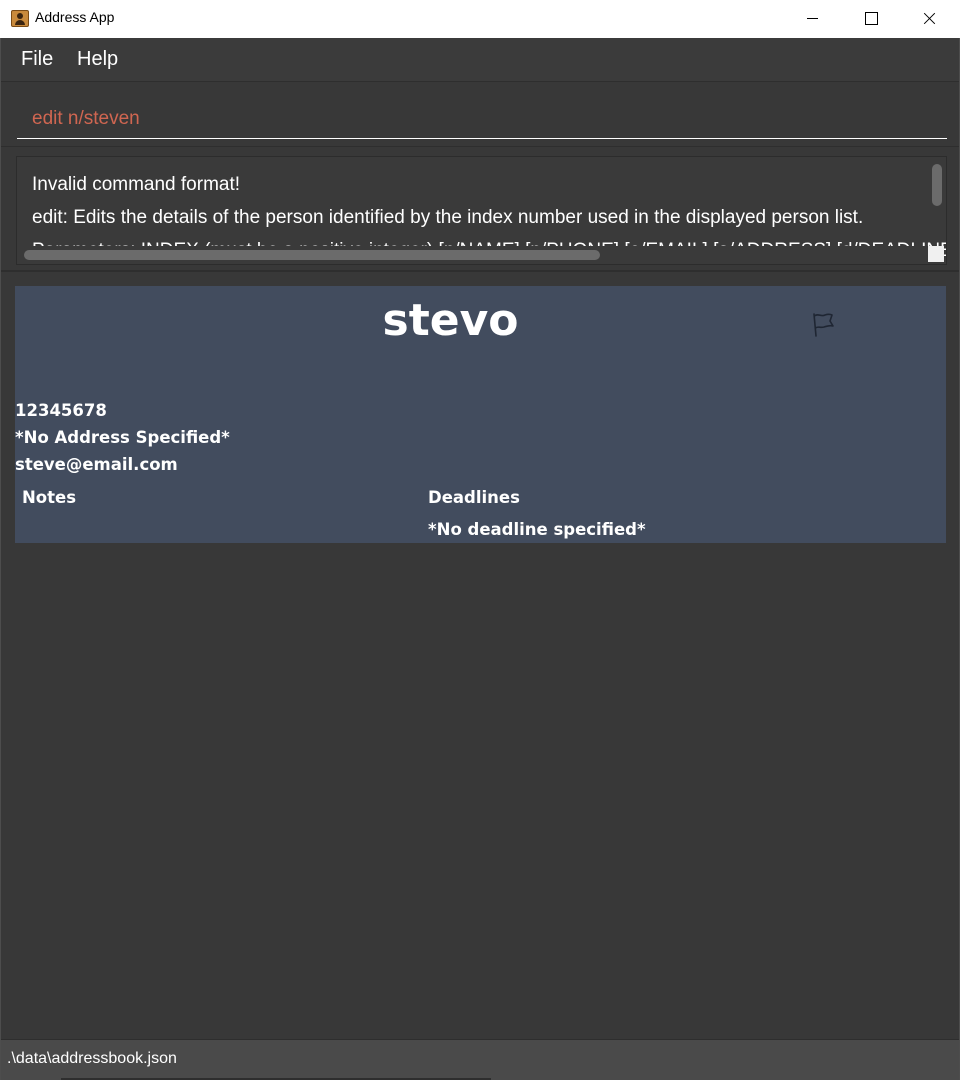 Image resolution: width=960 pixels, height=1080 pixels. Describe the element at coordinates (823, 325) in the screenshot. I see `flag-icon` at that location.